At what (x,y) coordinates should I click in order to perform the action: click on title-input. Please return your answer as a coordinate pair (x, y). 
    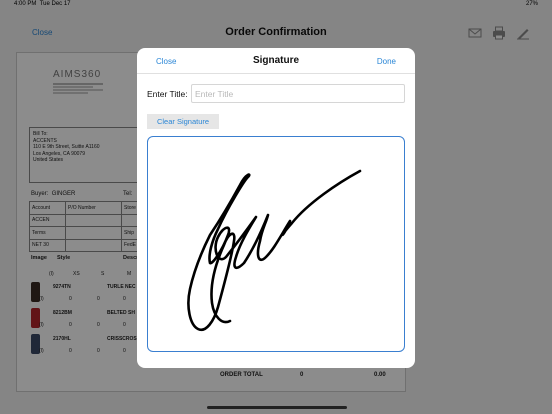
    Looking at the image, I should click on (298, 93).